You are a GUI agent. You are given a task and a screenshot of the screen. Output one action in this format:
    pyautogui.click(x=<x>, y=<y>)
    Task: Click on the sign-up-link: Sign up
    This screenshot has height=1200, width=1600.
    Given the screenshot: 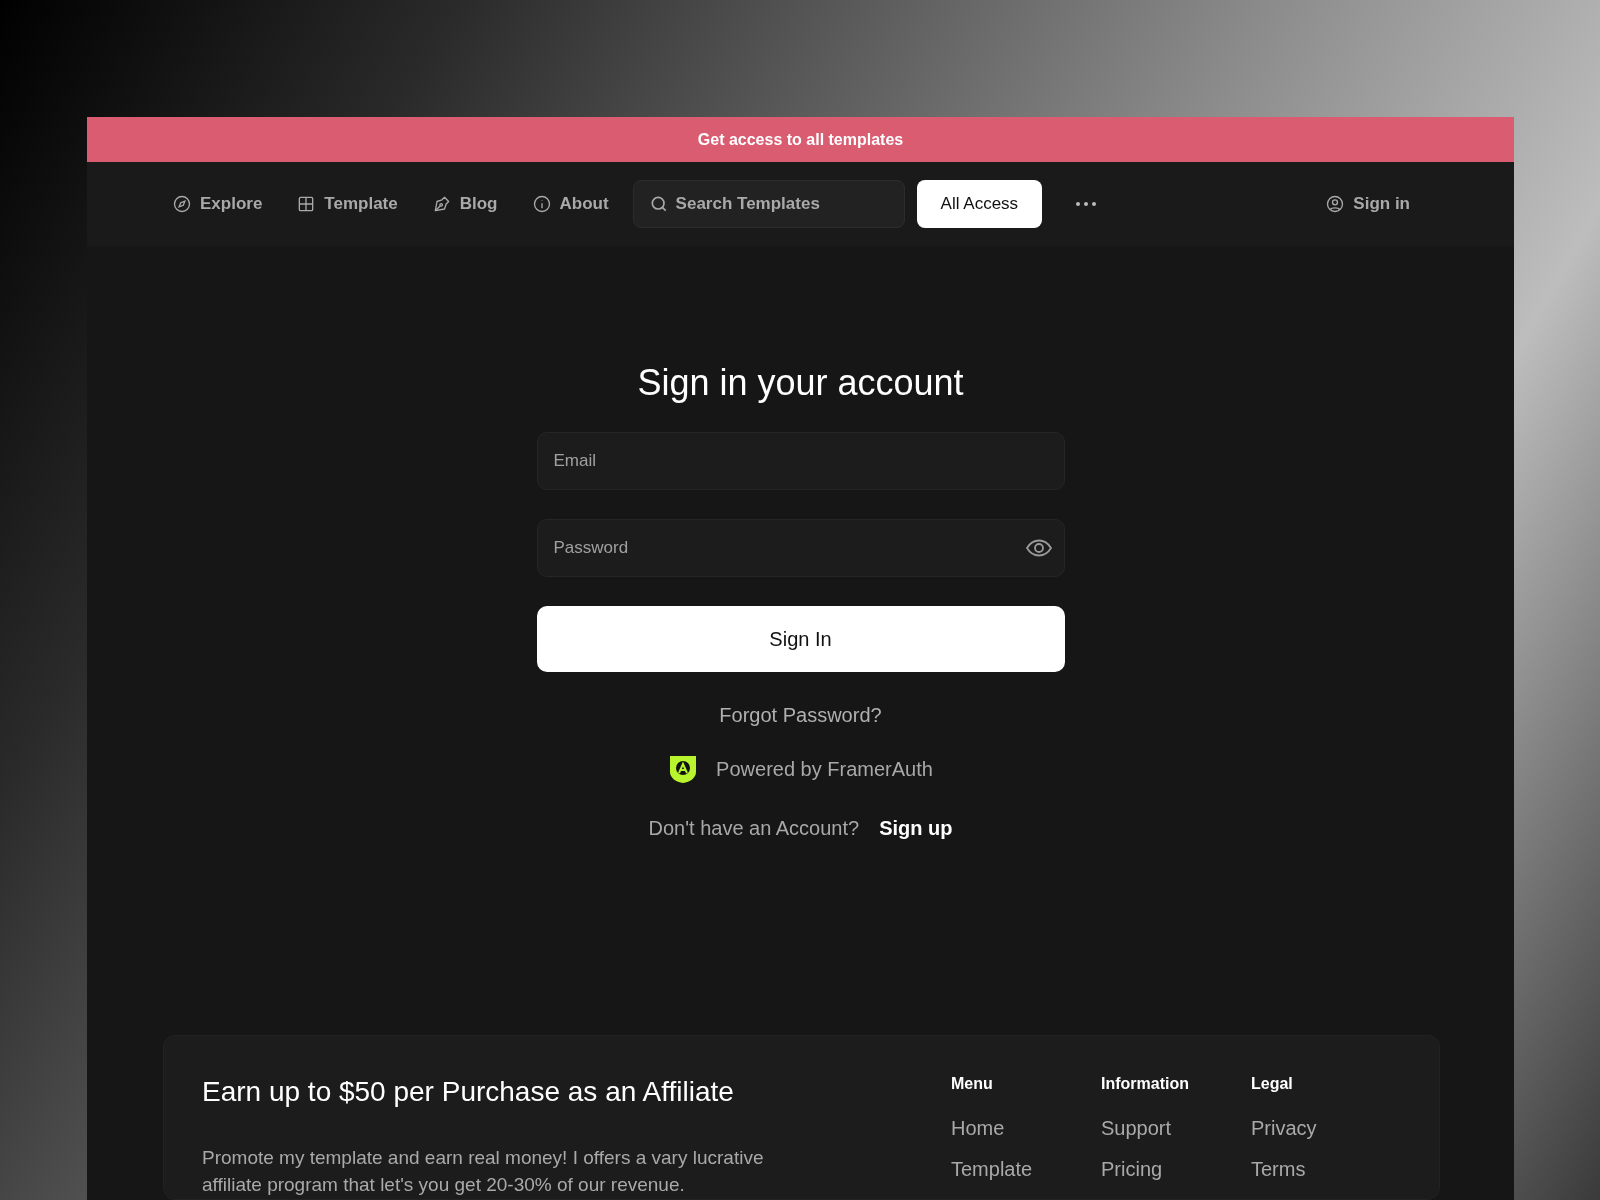 What is the action you would take?
    pyautogui.click(x=916, y=828)
    